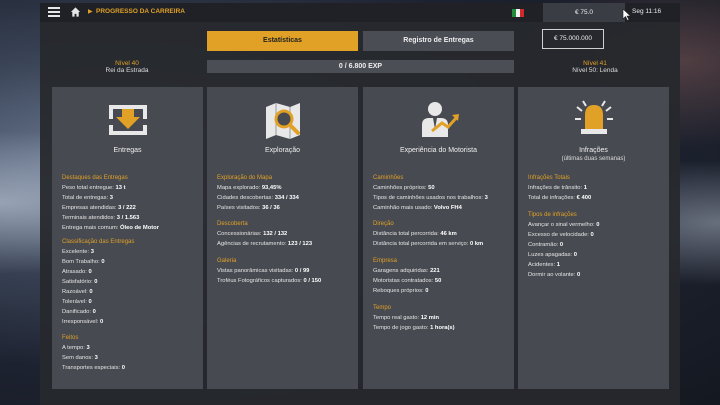 Image resolution: width=720 pixels, height=405 pixels. What do you see at coordinates (70, 338) in the screenshot?
I see `section-header: Feitos` at bounding box center [70, 338].